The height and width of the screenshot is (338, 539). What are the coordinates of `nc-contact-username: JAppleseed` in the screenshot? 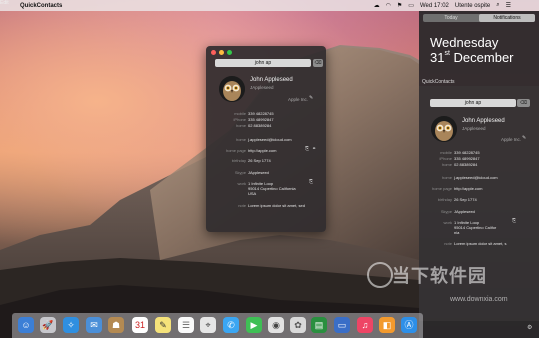 It's located at (474, 128).